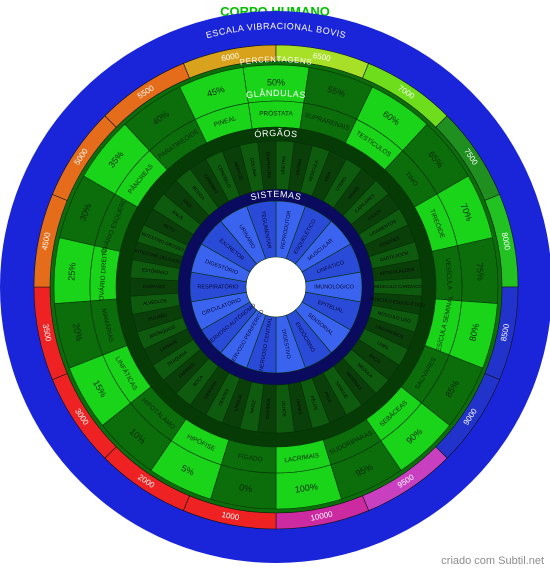 The width and height of the screenshot is (550, 571). I want to click on orgaos-label: MÚSCULO CARDÍACO, so click(398, 286).